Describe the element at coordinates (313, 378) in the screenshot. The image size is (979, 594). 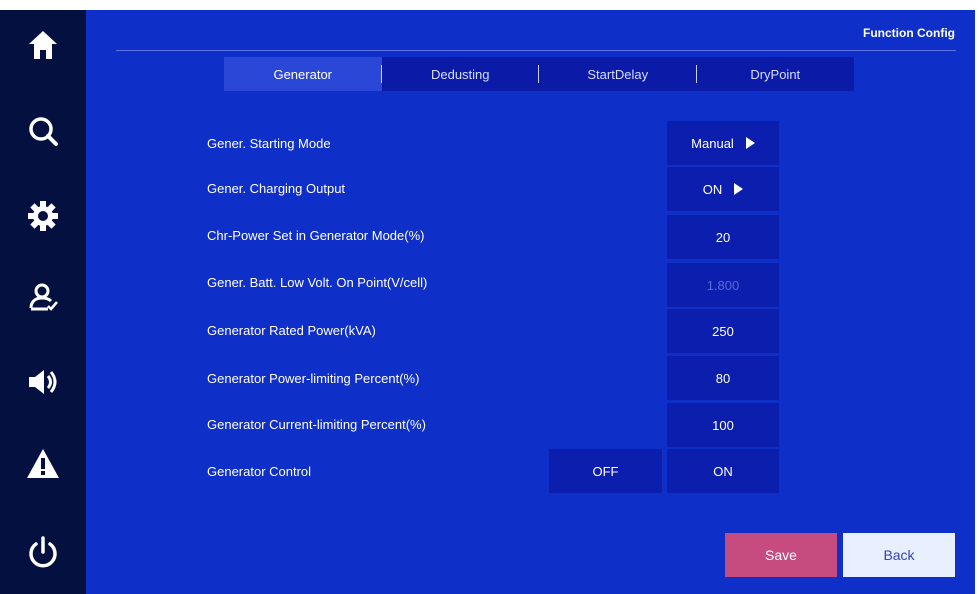
I see `power-limiting-label: Generator Power-limiting Percent(%)` at that location.